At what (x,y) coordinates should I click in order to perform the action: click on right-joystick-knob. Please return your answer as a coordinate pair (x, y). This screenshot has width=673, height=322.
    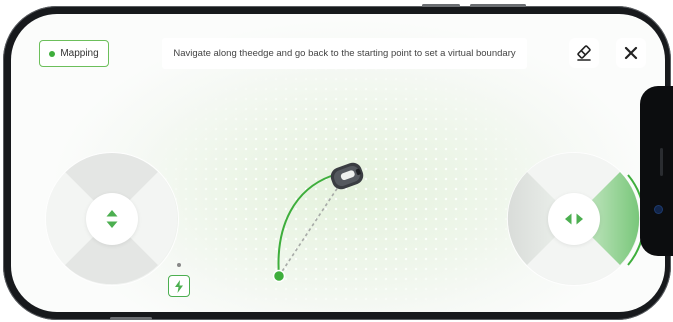
    Looking at the image, I should click on (574, 219).